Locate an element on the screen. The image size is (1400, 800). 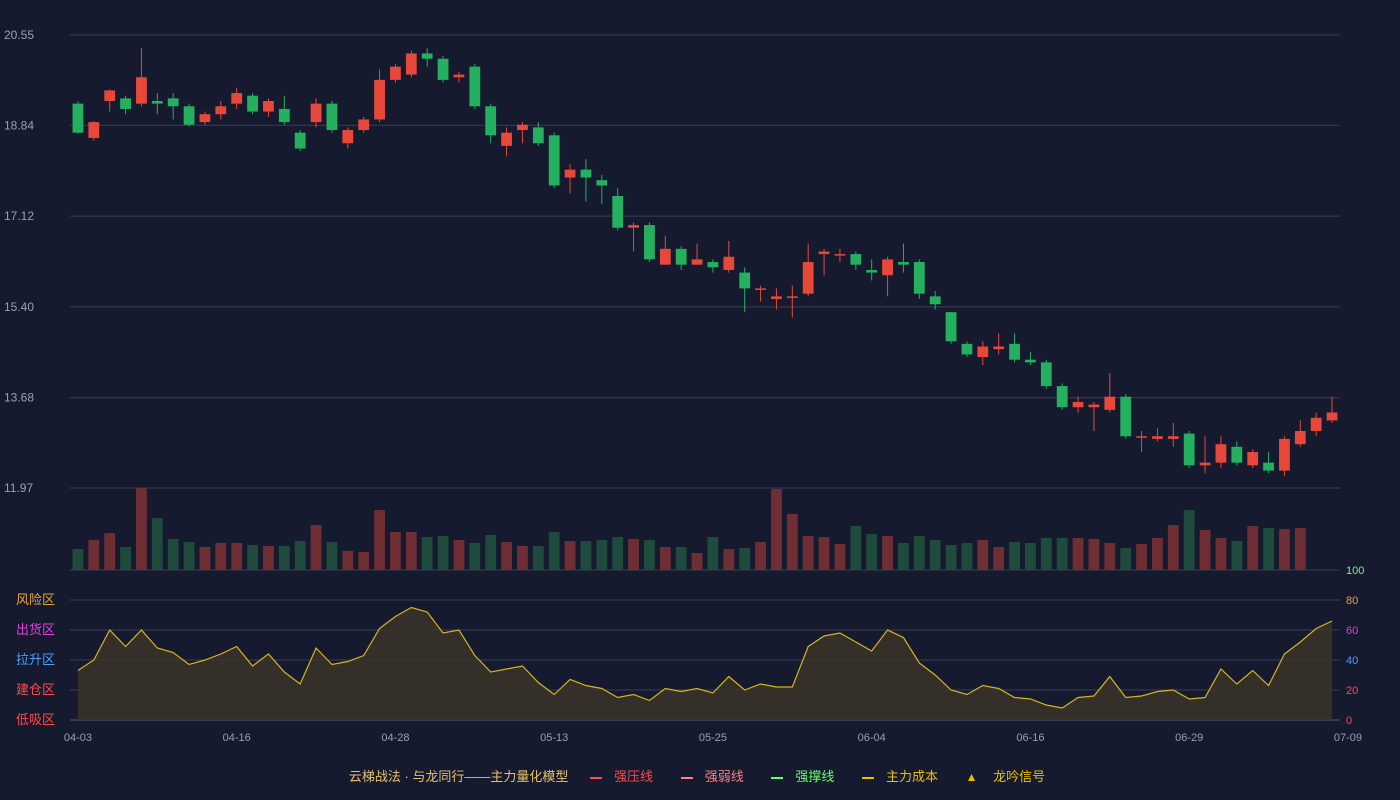
legend-item-support: 强撑线 is located at coordinates (802, 775).